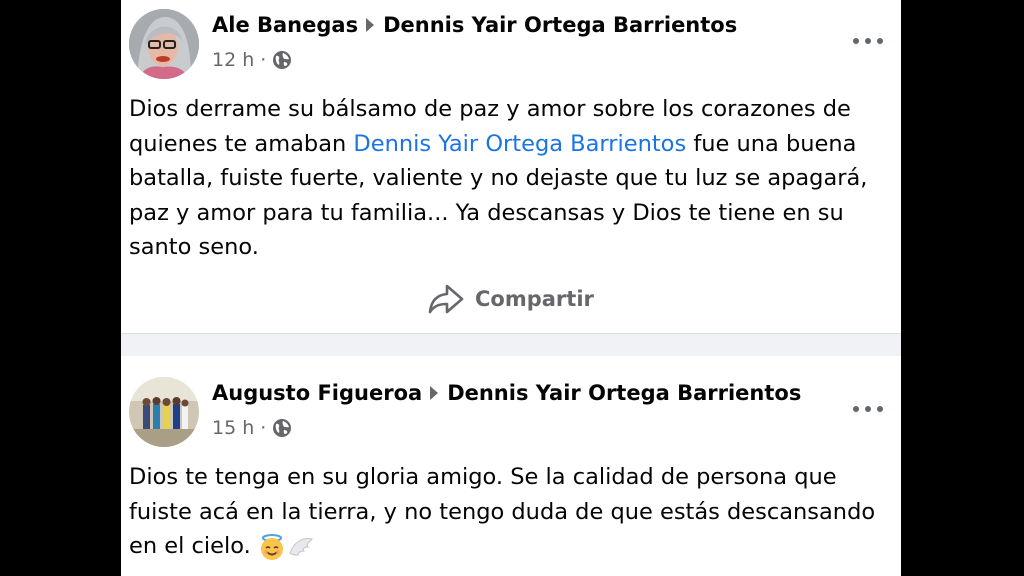 The image size is (1024, 576). I want to click on post-time: 12 h, so click(233, 60).